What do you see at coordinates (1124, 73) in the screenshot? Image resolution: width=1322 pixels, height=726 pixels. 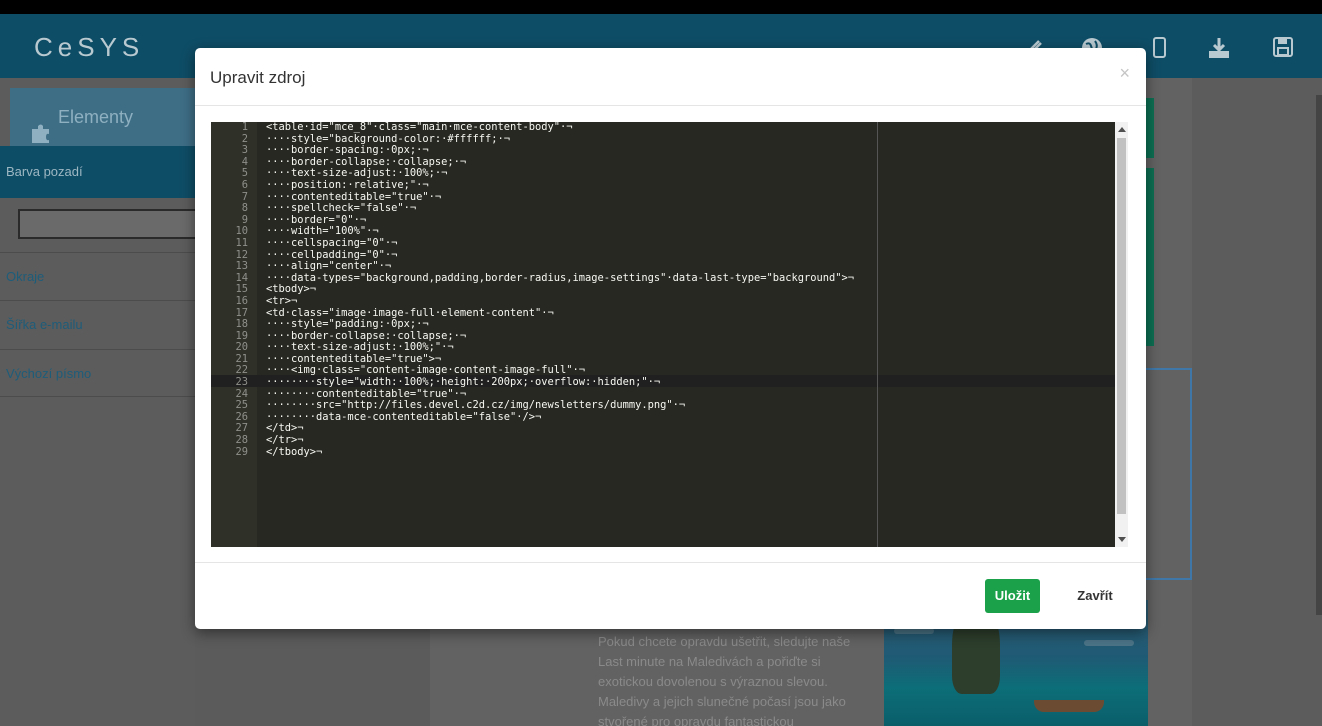 I see `close-icon: ×` at bounding box center [1124, 73].